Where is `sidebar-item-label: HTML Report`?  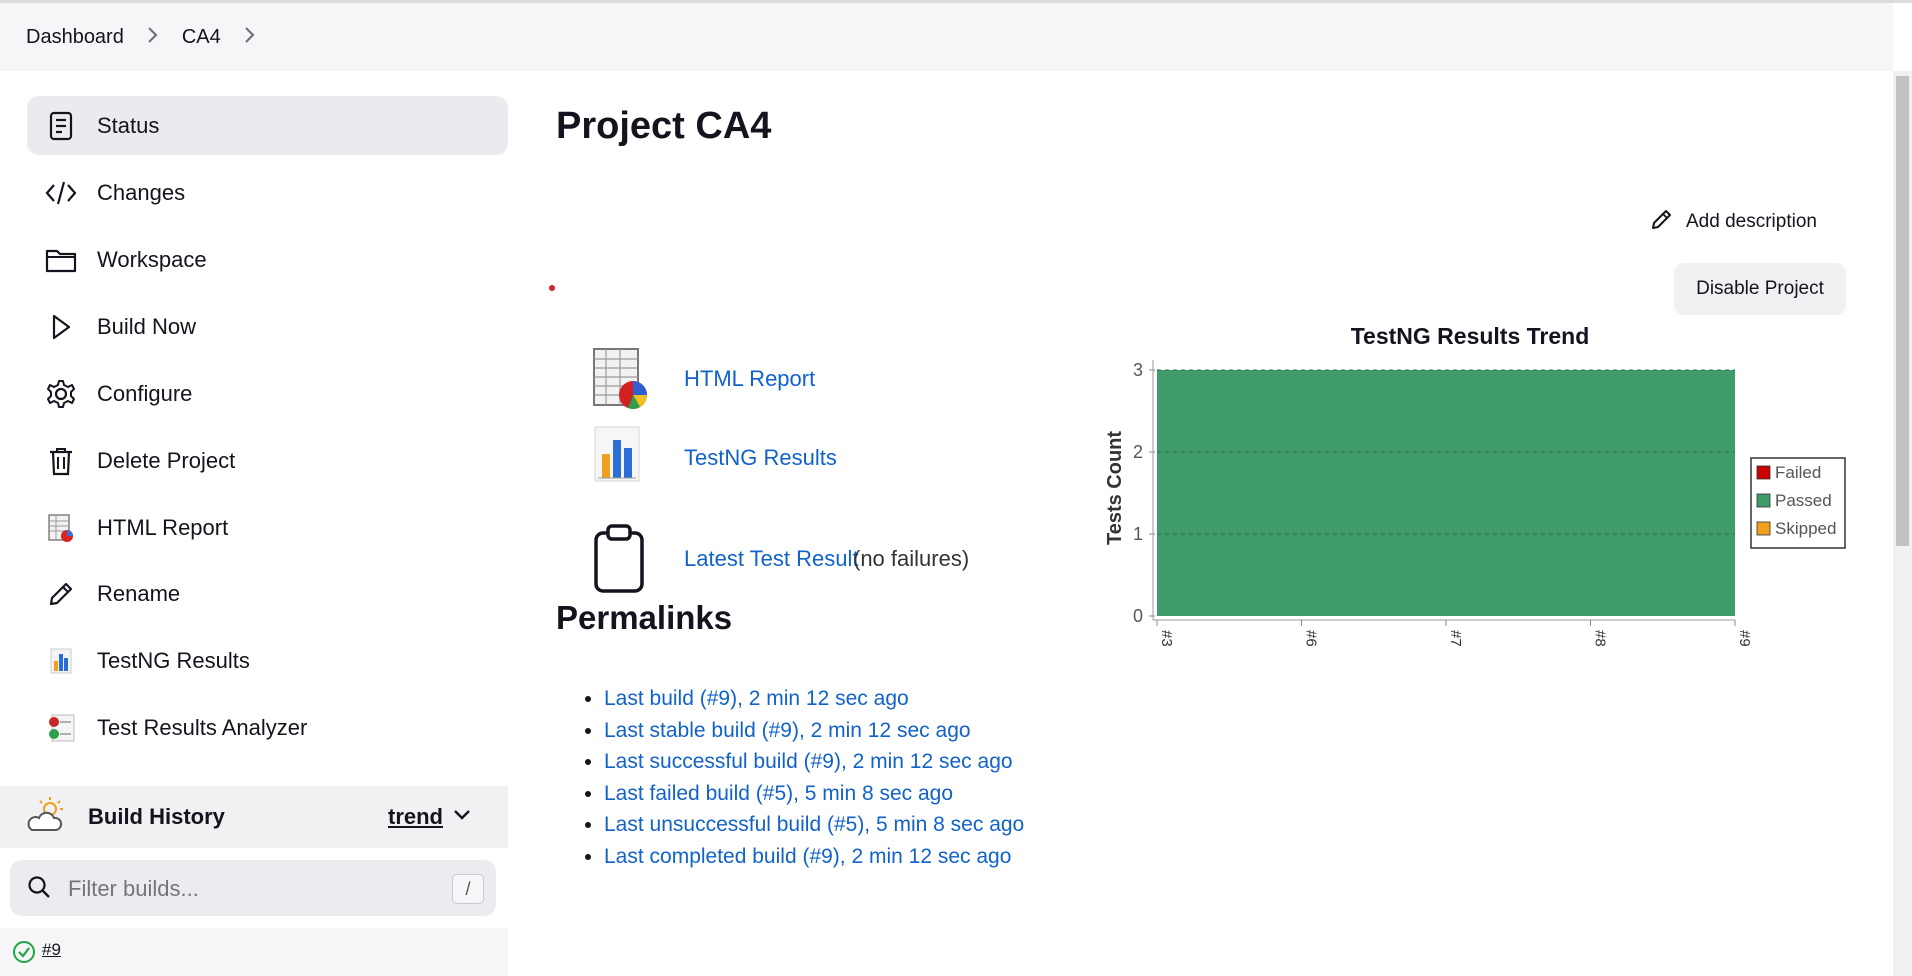
sidebar-item-label: HTML Report is located at coordinates (163, 527).